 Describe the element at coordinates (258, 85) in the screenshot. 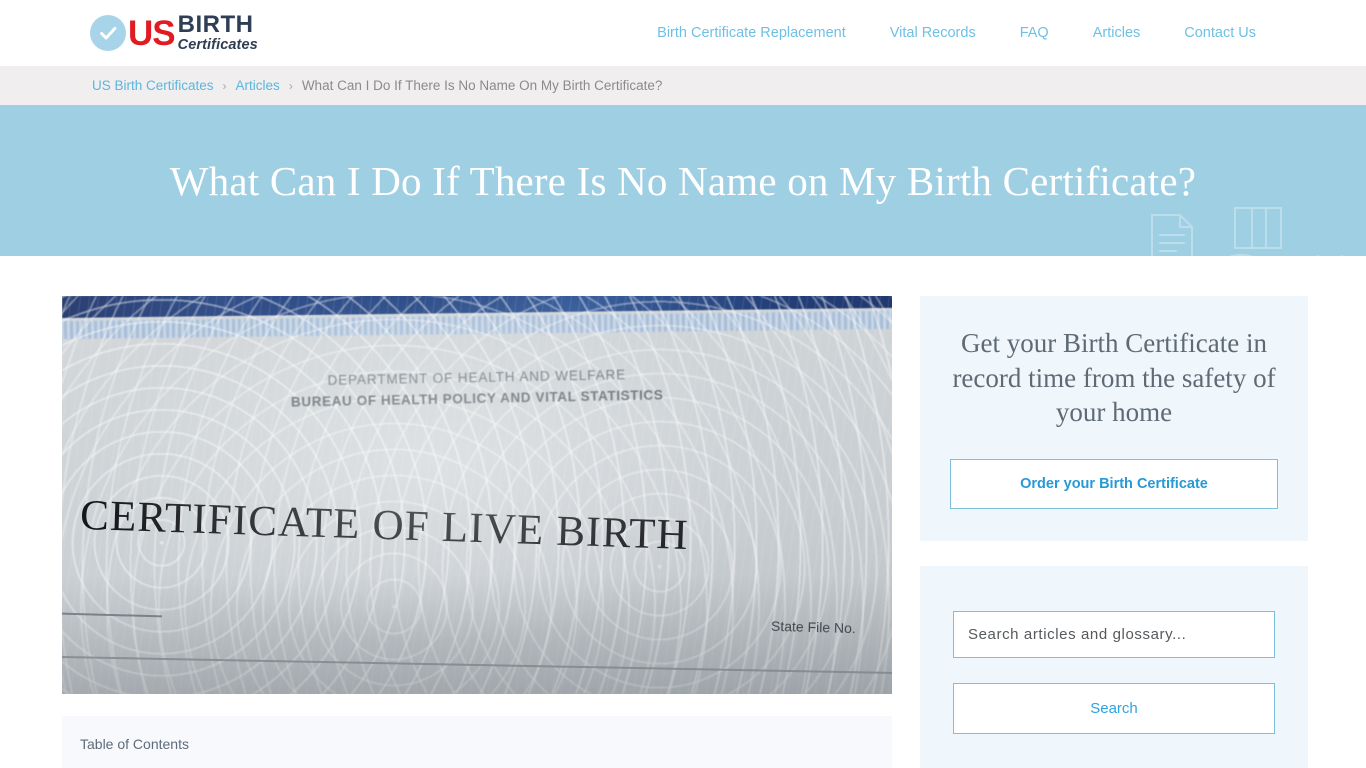

I see `breadcrumb-item-articles: Articles` at that location.